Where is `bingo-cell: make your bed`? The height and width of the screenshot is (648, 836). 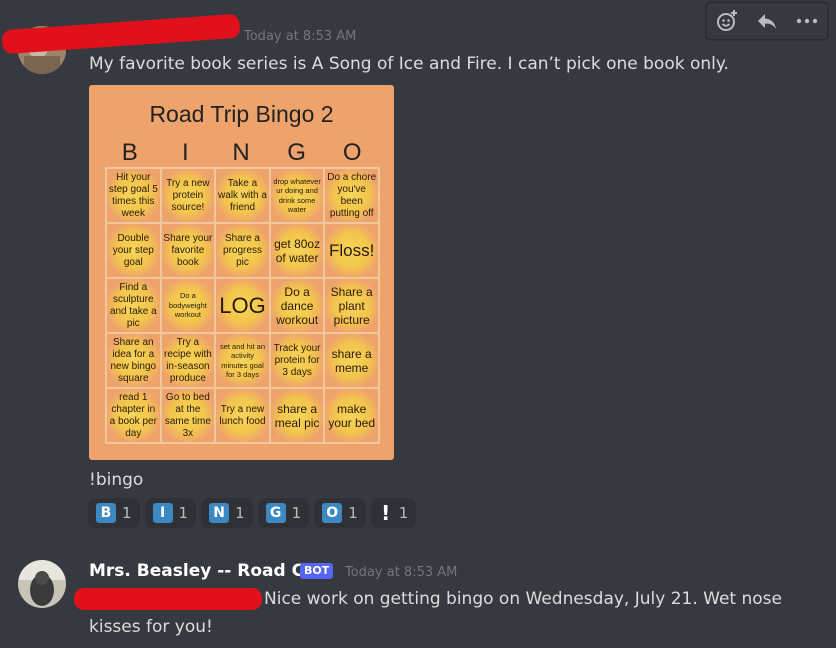 bingo-cell: make your bed is located at coordinates (351, 415).